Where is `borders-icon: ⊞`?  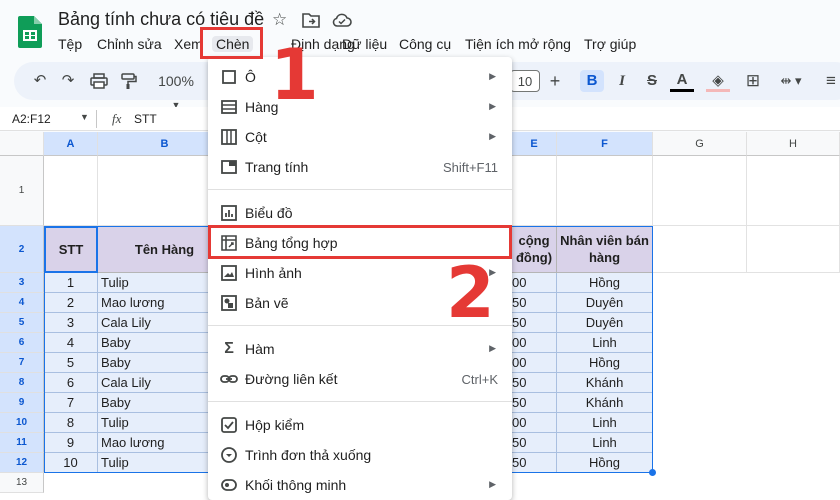 borders-icon: ⊞ is located at coordinates (753, 81).